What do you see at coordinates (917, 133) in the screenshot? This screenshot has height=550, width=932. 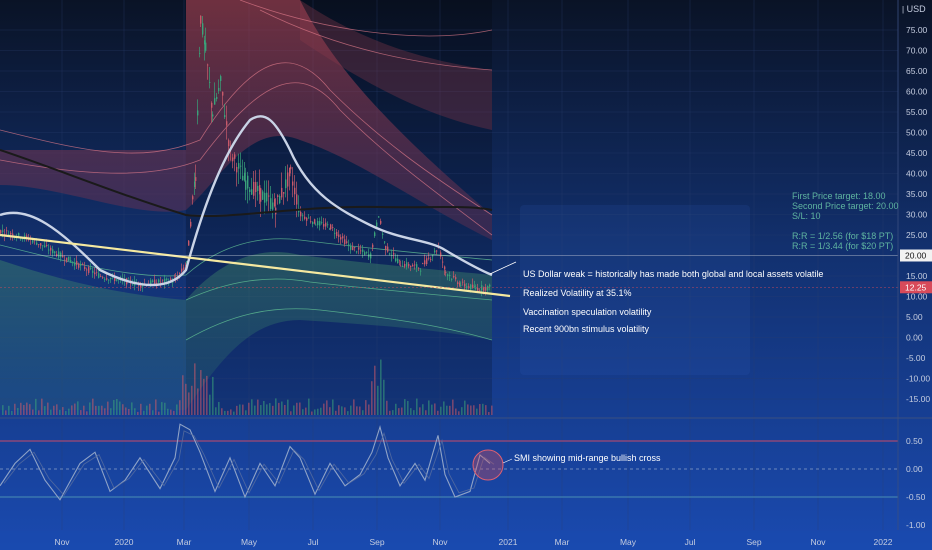 I see `price-axis-tick: 50.00` at bounding box center [917, 133].